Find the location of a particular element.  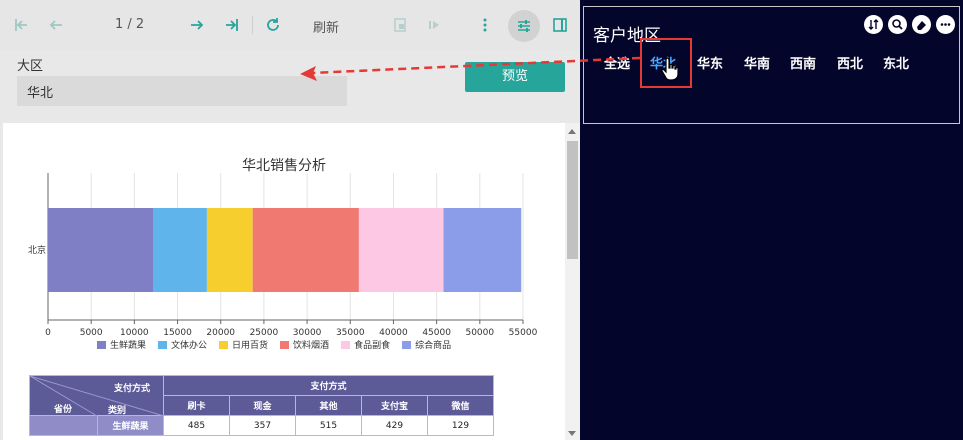

hand-cursor-icon is located at coordinates (670, 69).